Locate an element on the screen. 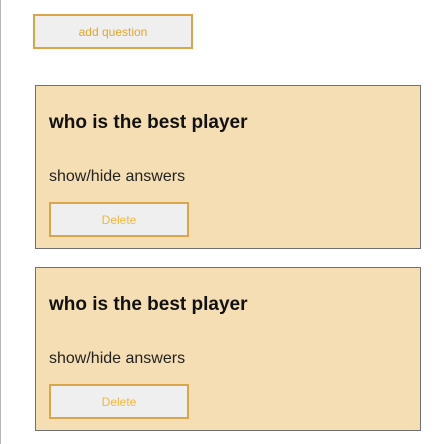 The height and width of the screenshot is (444, 441). left-divider is located at coordinates (0, 222).